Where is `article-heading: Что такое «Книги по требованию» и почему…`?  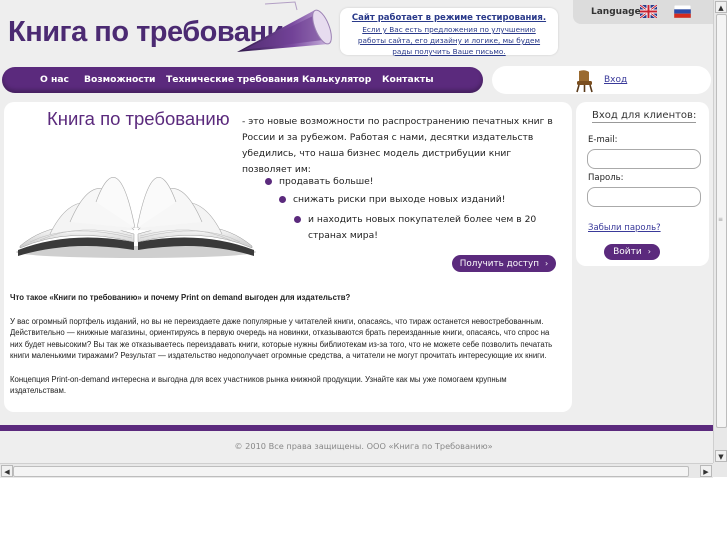
article-heading: Что такое «Книги по требованию» и почему… is located at coordinates (180, 297).